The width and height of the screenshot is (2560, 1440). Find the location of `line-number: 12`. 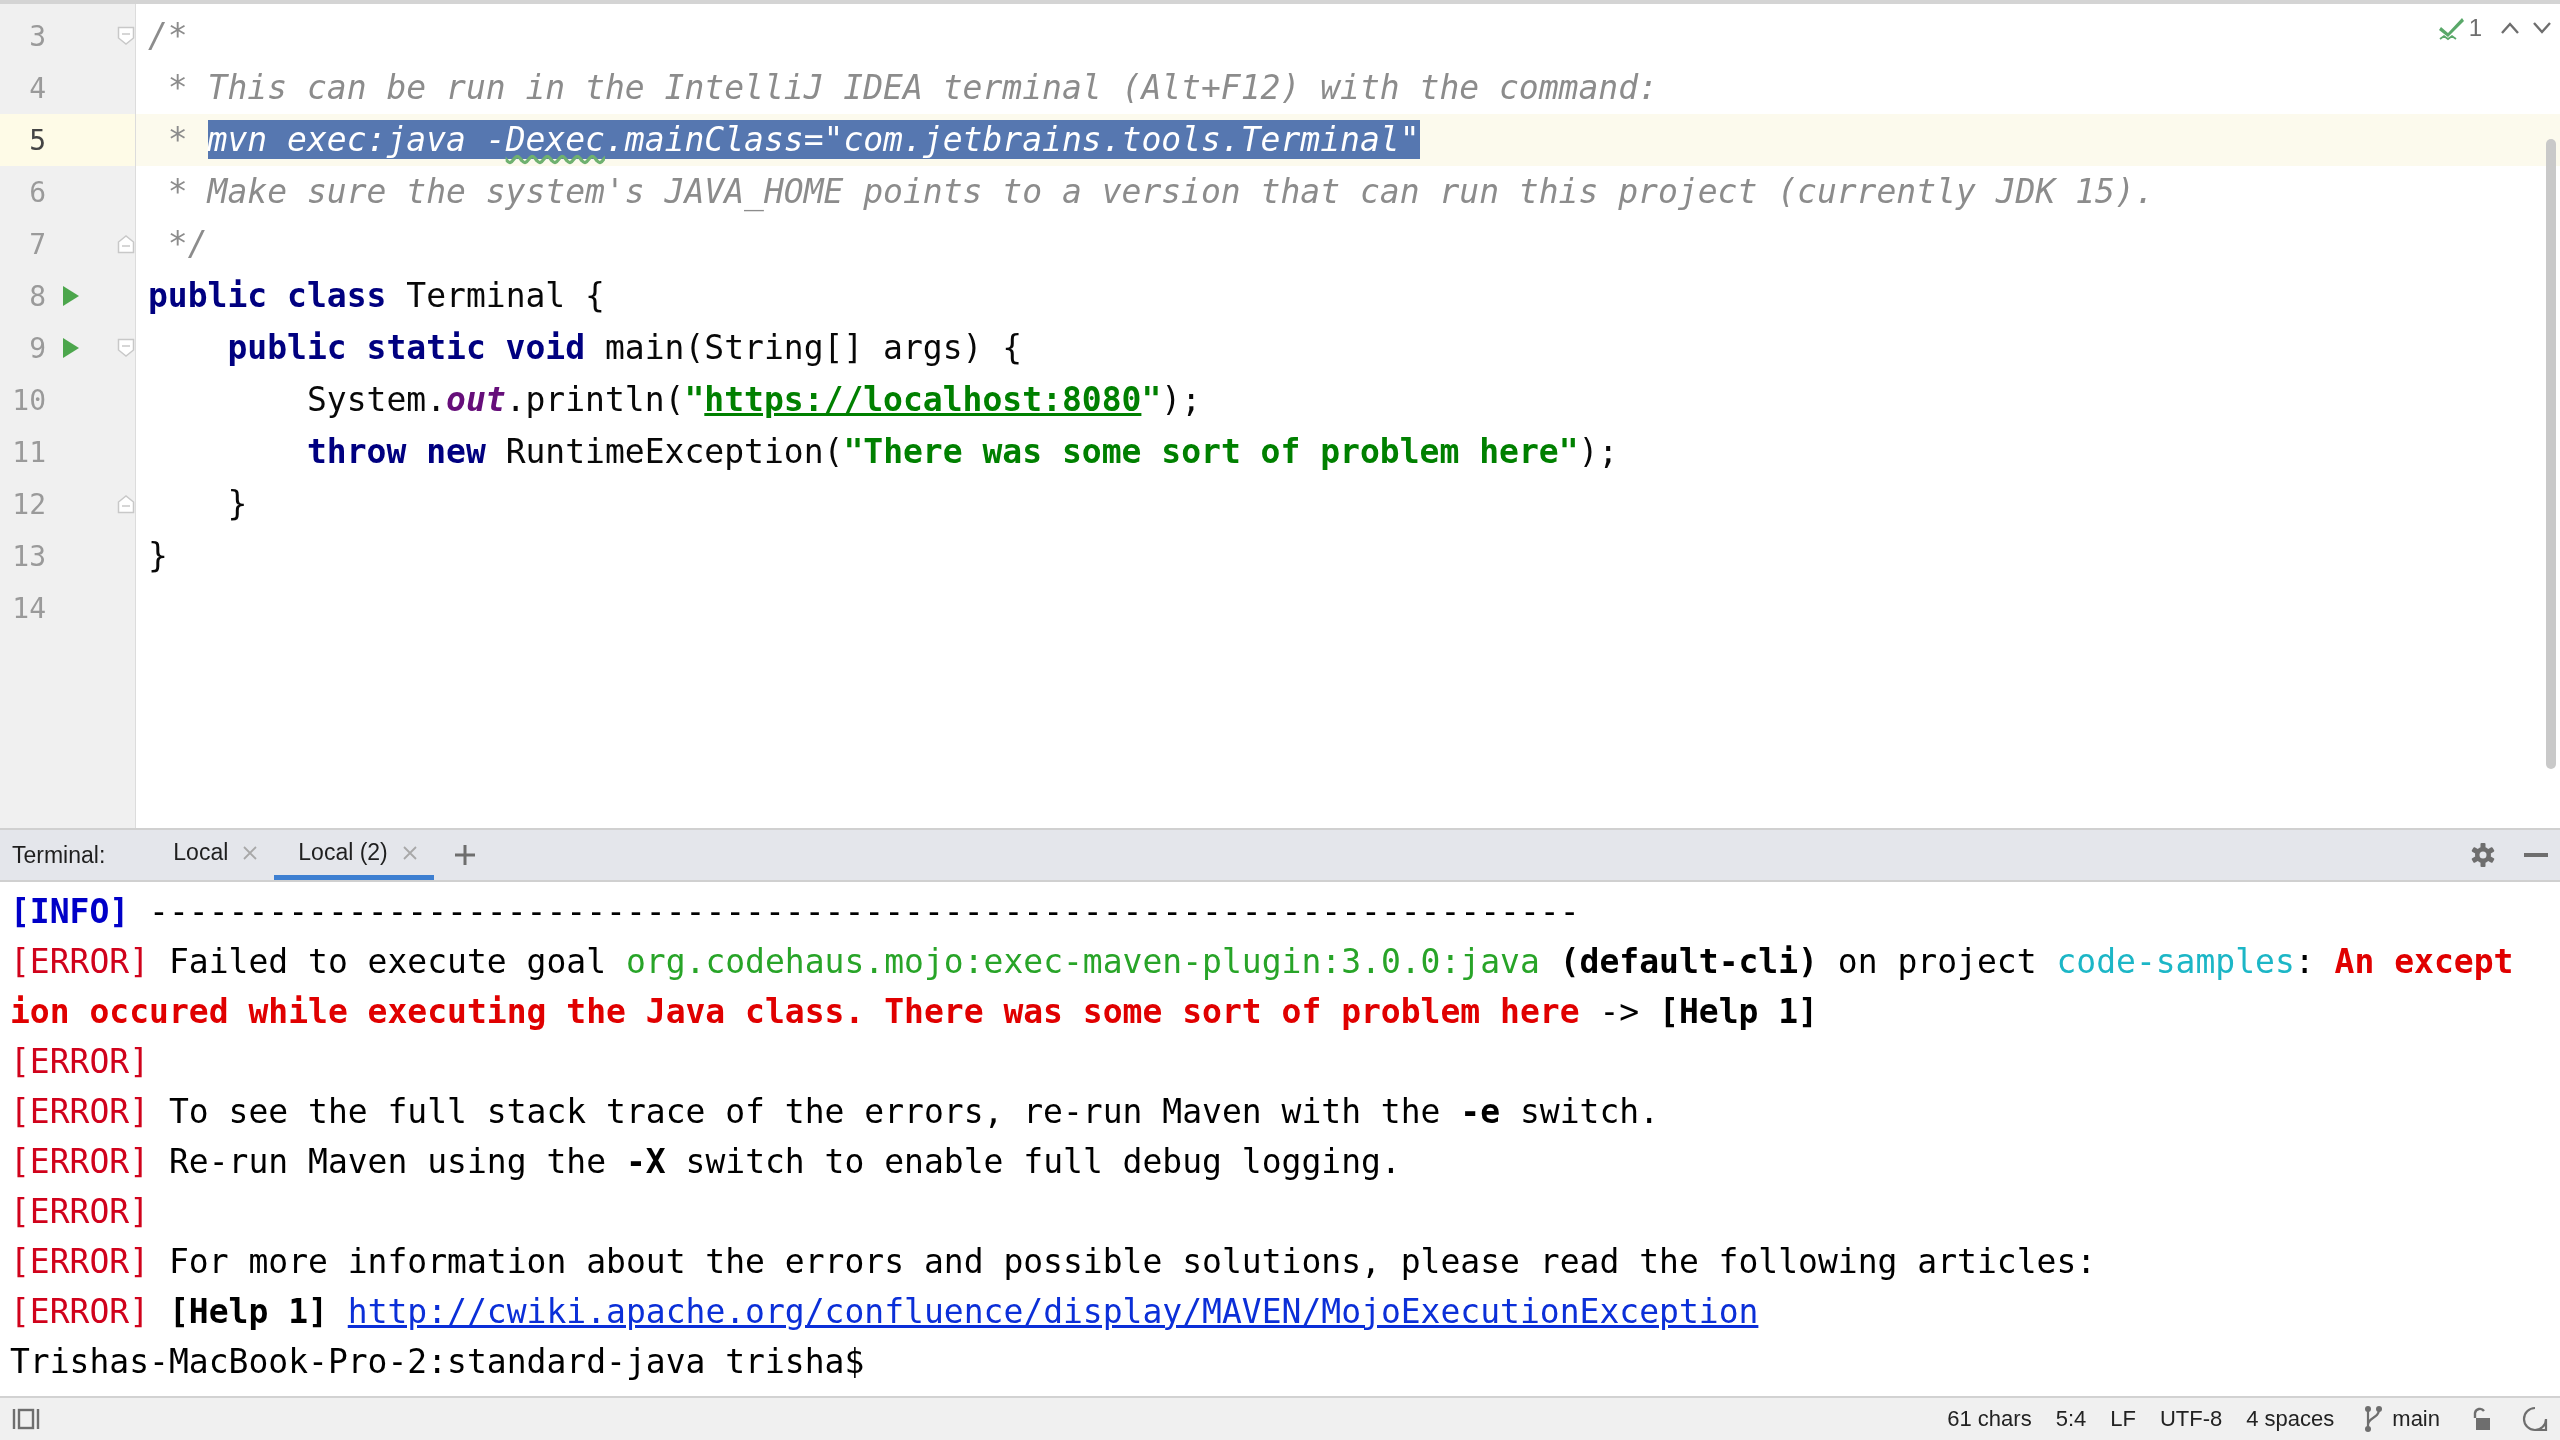

line-number: 12 is located at coordinates (28, 504).